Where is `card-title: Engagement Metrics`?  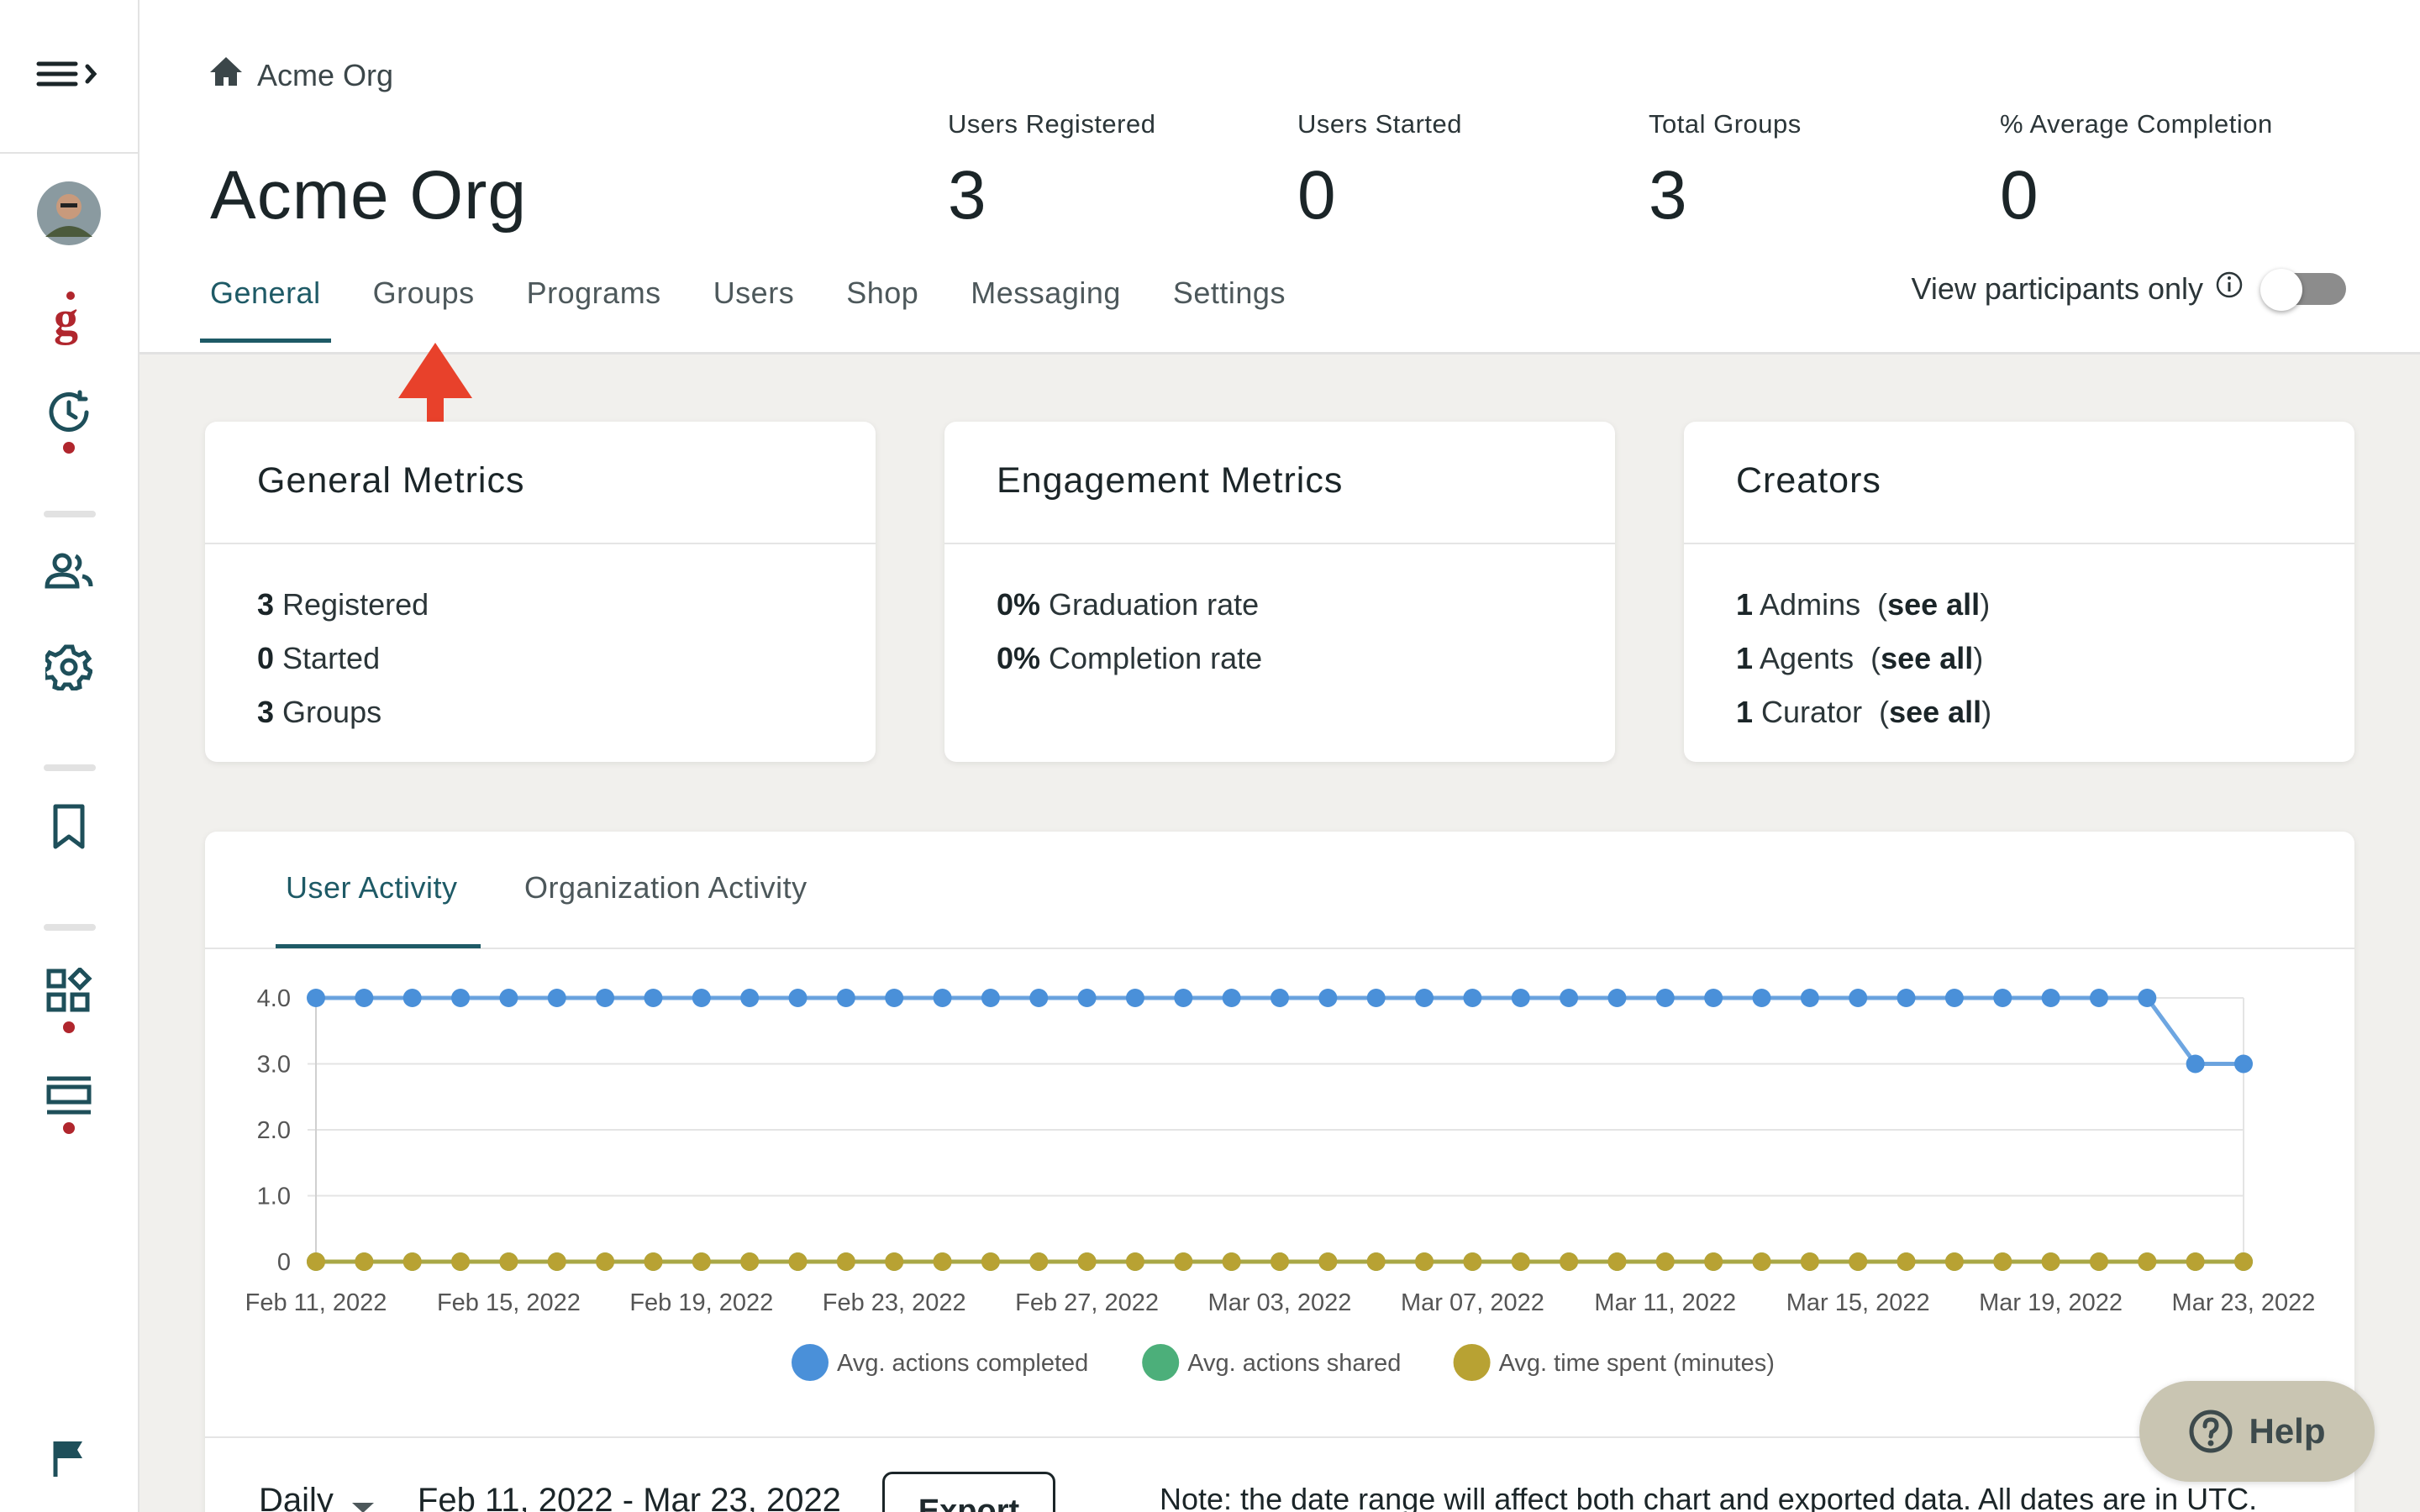 card-title: Engagement Metrics is located at coordinates (1279, 483).